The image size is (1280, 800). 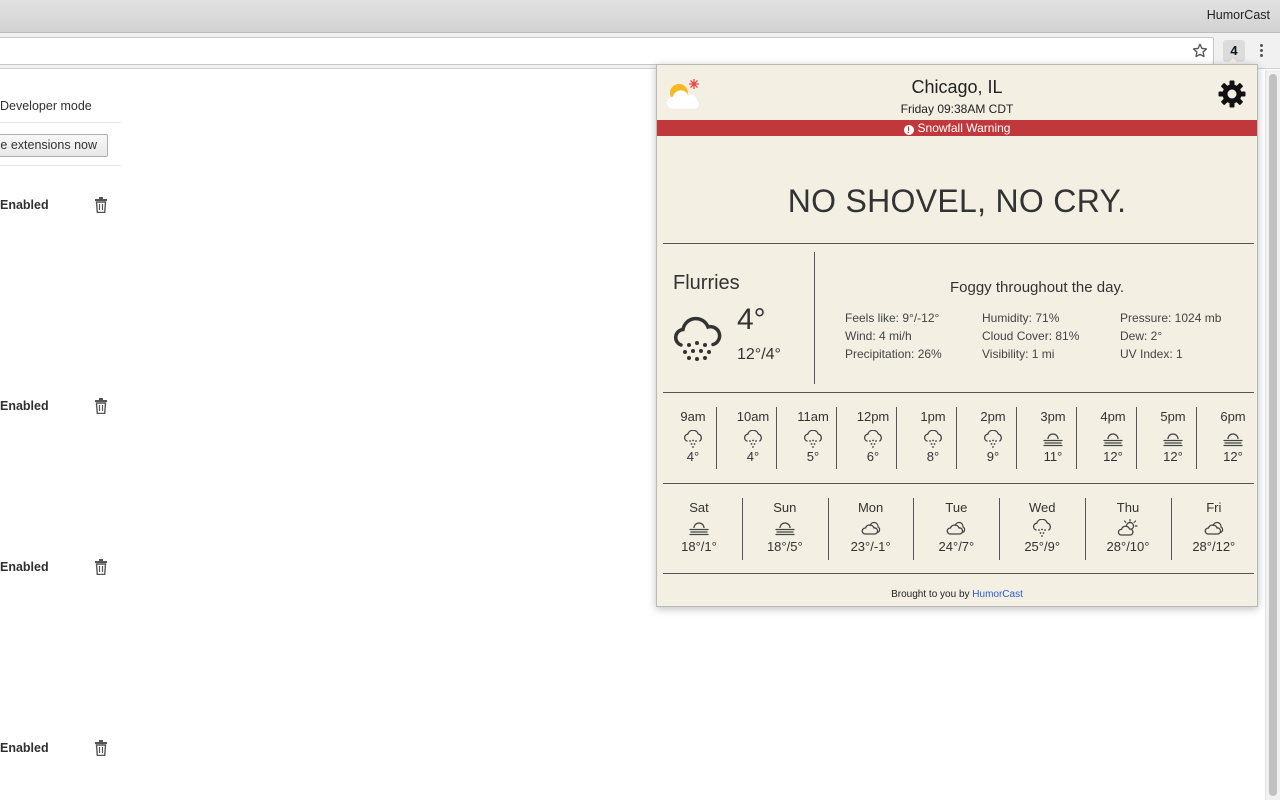 What do you see at coordinates (930, 594) in the screenshot?
I see `footer-text: Brought to you by` at bounding box center [930, 594].